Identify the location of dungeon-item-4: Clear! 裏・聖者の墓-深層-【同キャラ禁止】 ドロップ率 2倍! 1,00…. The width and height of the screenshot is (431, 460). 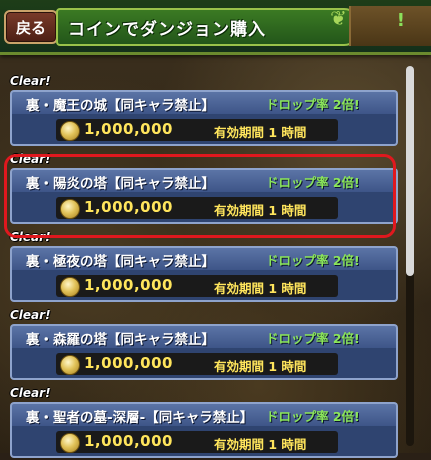
(203, 423).